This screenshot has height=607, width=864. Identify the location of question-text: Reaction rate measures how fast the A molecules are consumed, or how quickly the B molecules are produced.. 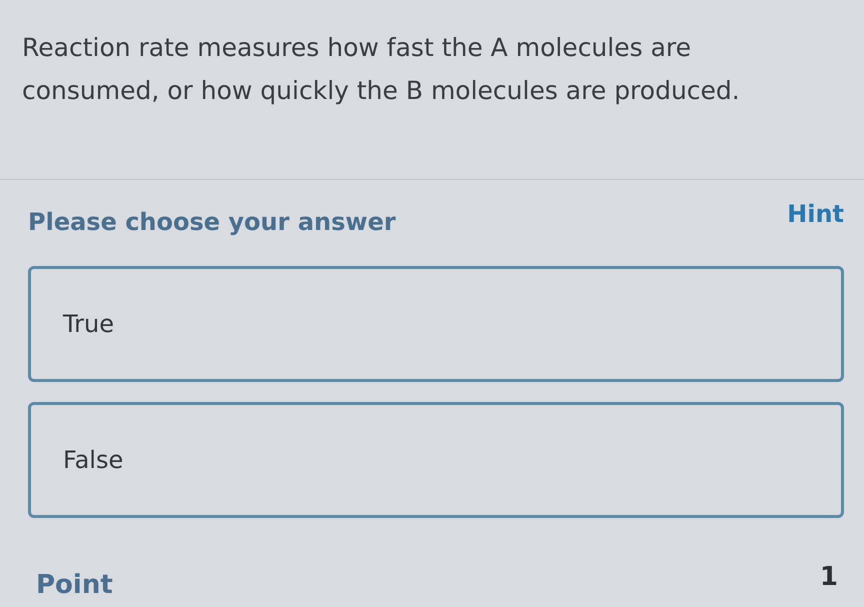
(381, 69).